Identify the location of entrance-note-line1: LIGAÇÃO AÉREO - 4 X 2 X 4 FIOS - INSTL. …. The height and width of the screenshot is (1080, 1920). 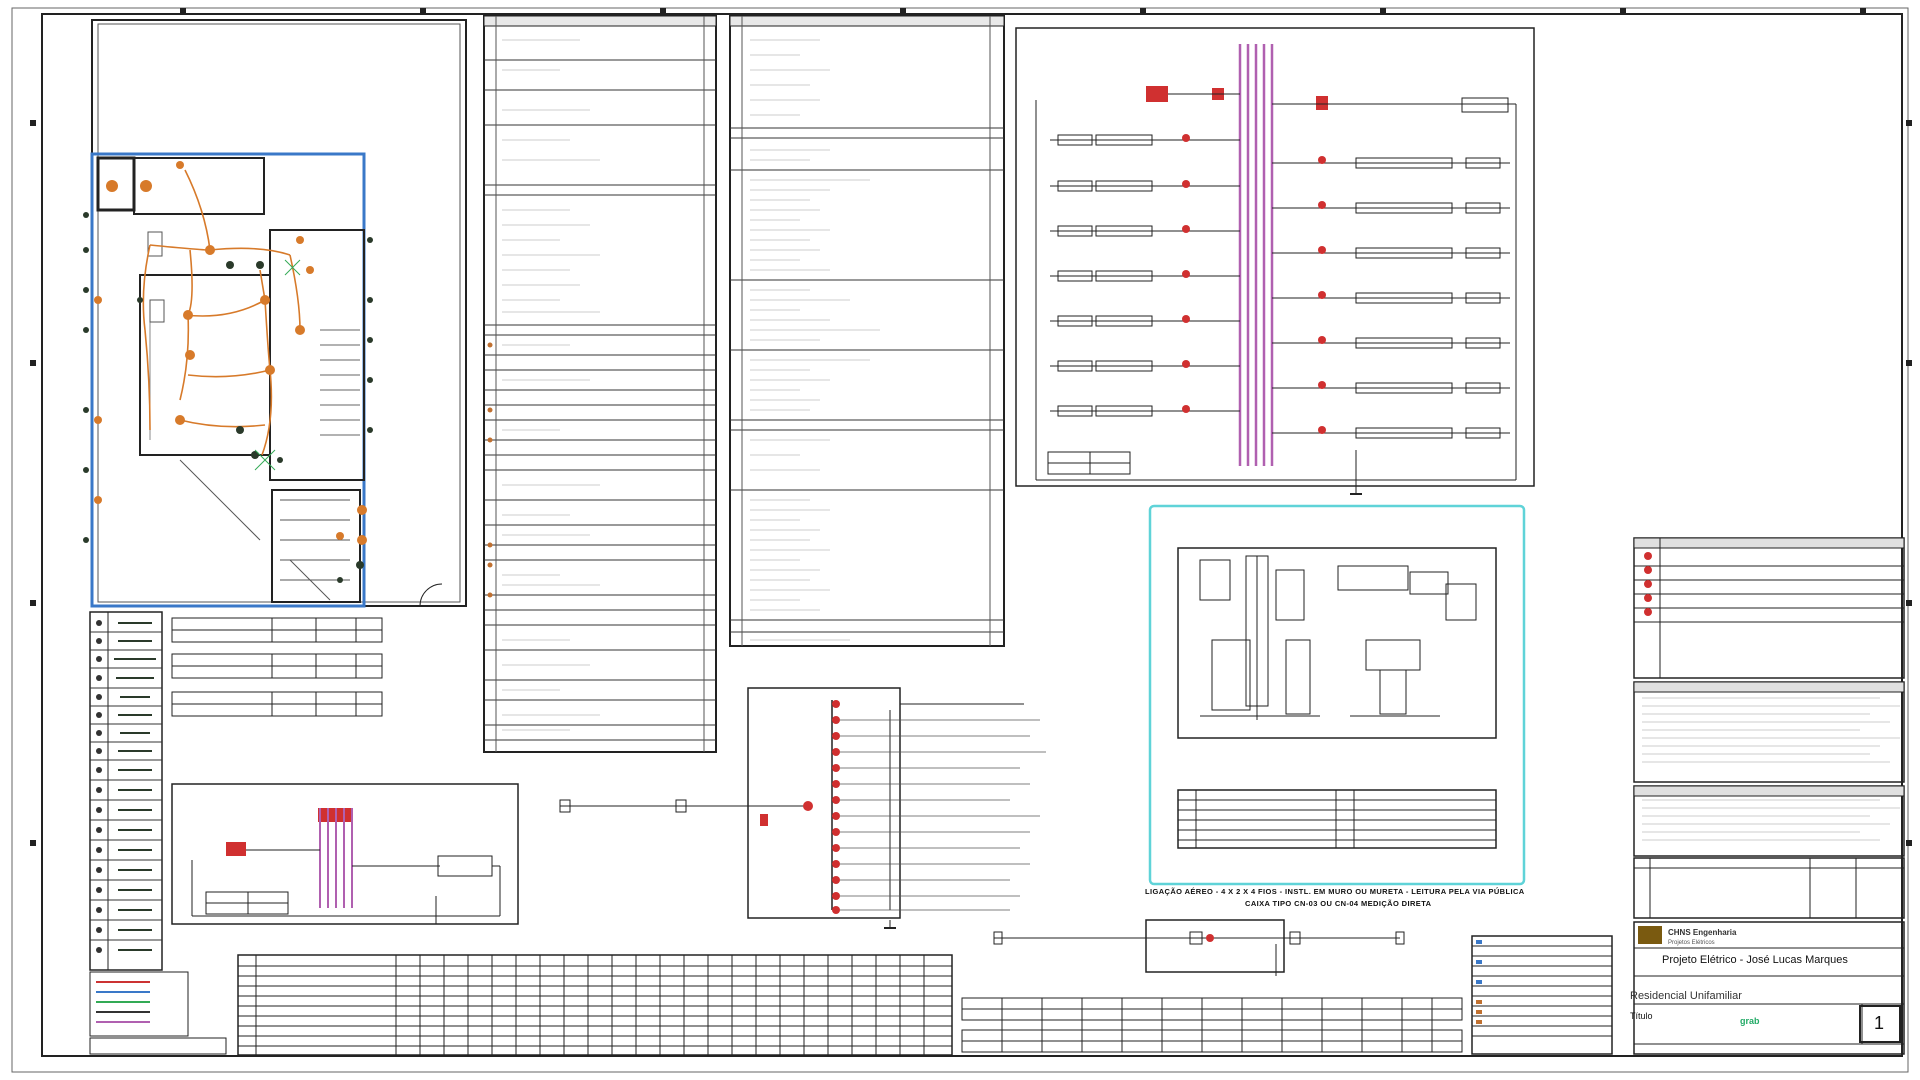
(1335, 891).